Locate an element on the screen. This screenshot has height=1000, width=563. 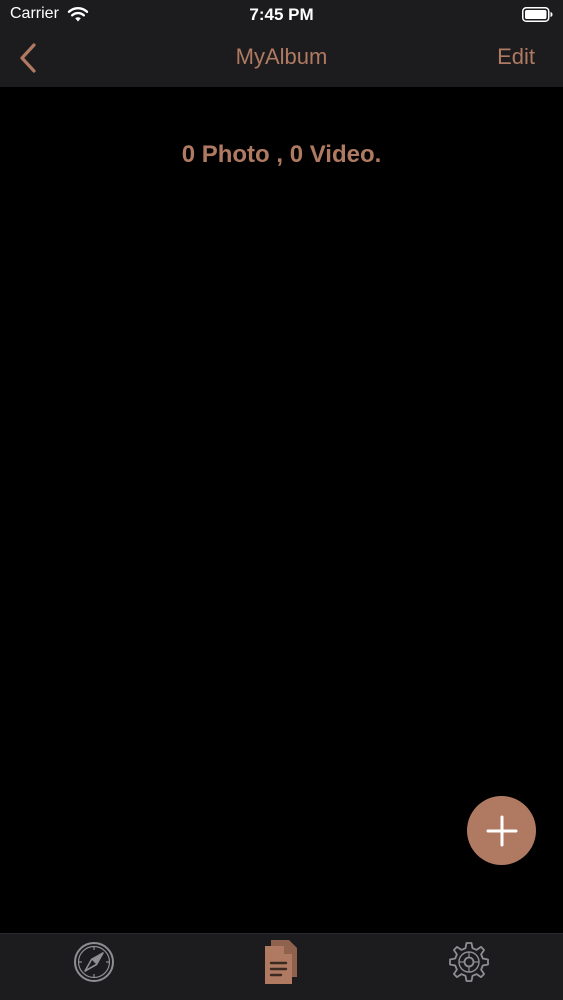
tab-settings is located at coordinates (469, 962).